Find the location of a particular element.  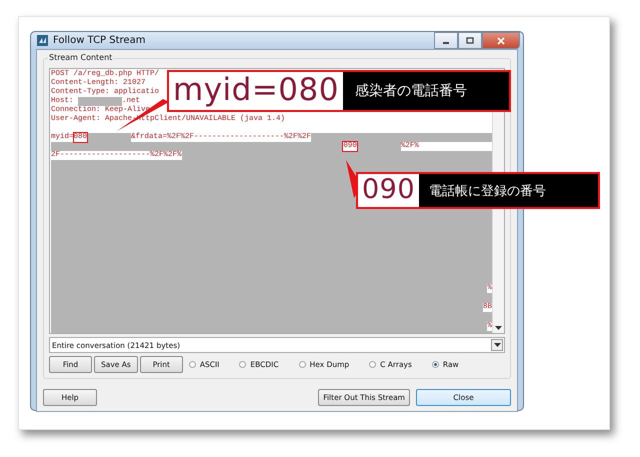

dropdown-icon is located at coordinates (497, 345).